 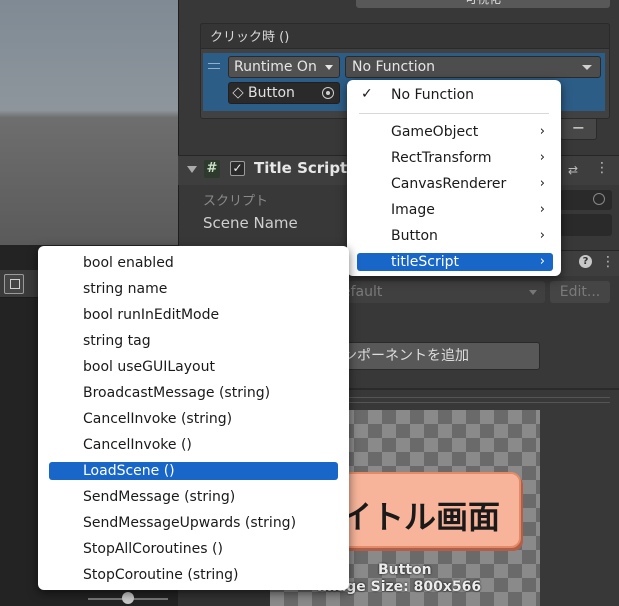 What do you see at coordinates (585, 261) in the screenshot?
I see `help-icon: ?` at bounding box center [585, 261].